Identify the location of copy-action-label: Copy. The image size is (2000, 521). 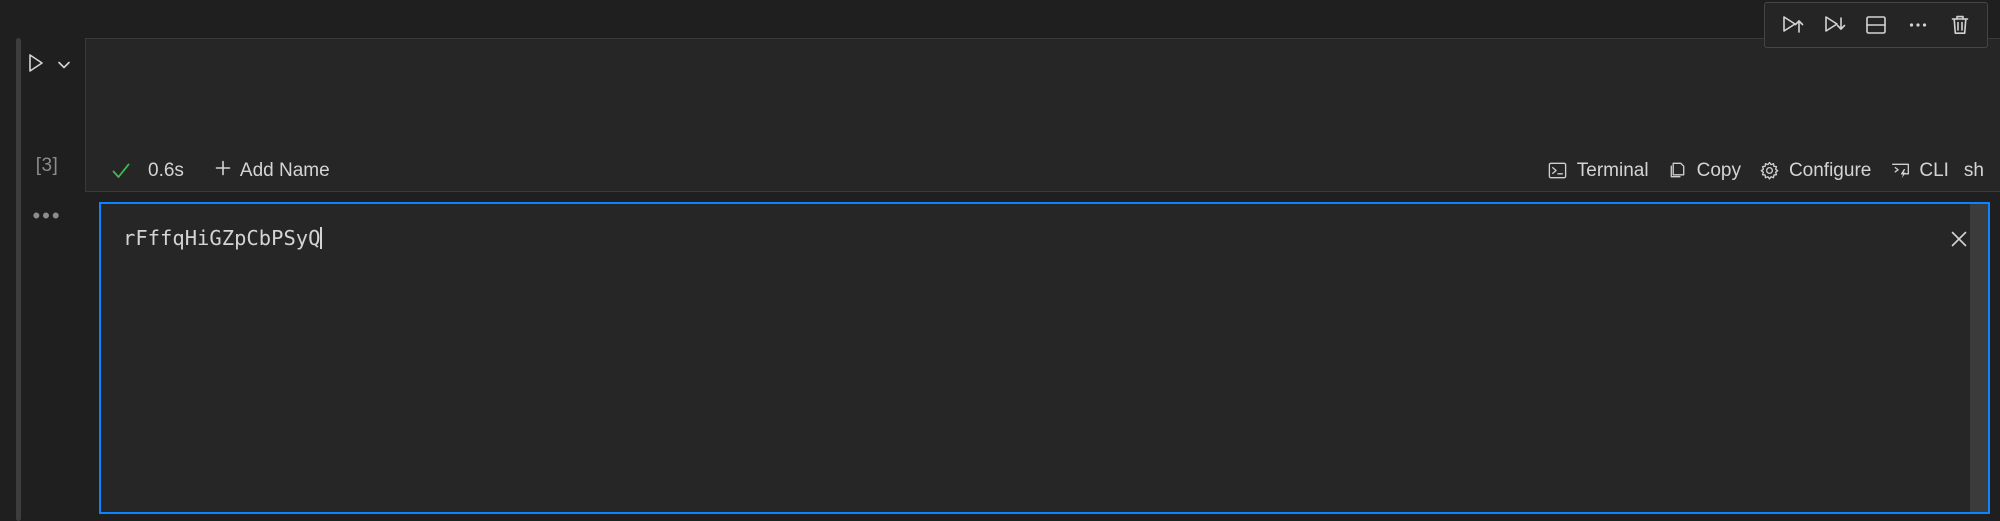
(1718, 170).